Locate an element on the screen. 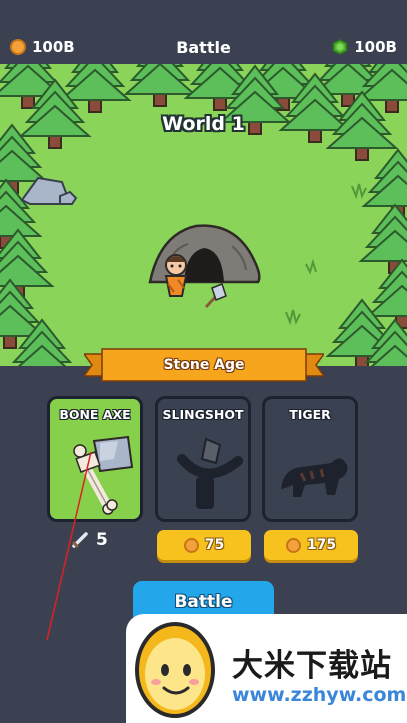 Image resolution: width=407 pixels, height=723 pixels. top-bar: 100B Battle 100B is located at coordinates (203, 32).